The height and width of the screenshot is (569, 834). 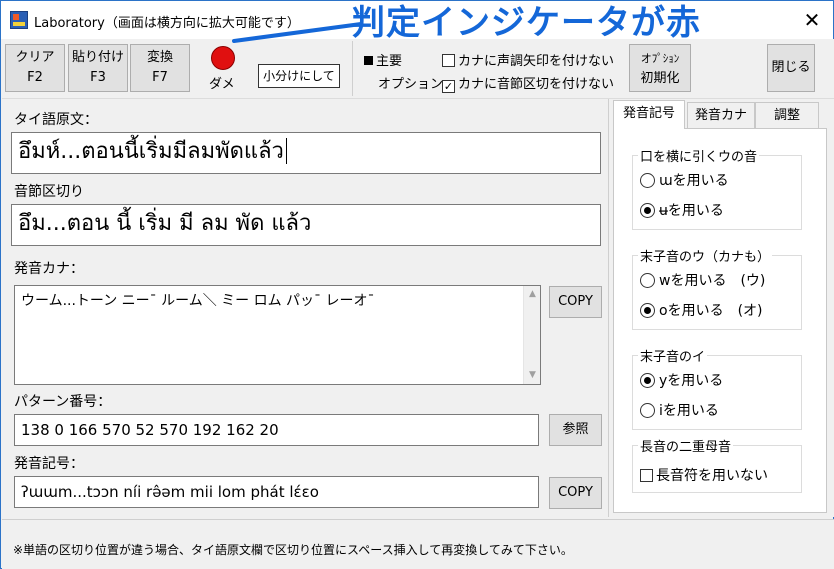 I want to click on no-long-mark-checkbox: 長音符を用いない, so click(x=704, y=475).